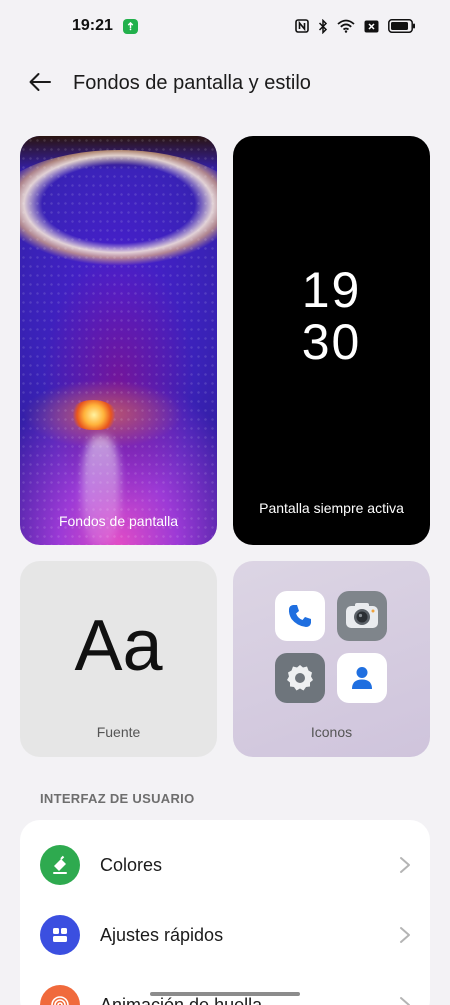 Image resolution: width=450 pixels, height=1005 pixels. I want to click on quick-settings-icon, so click(60, 935).